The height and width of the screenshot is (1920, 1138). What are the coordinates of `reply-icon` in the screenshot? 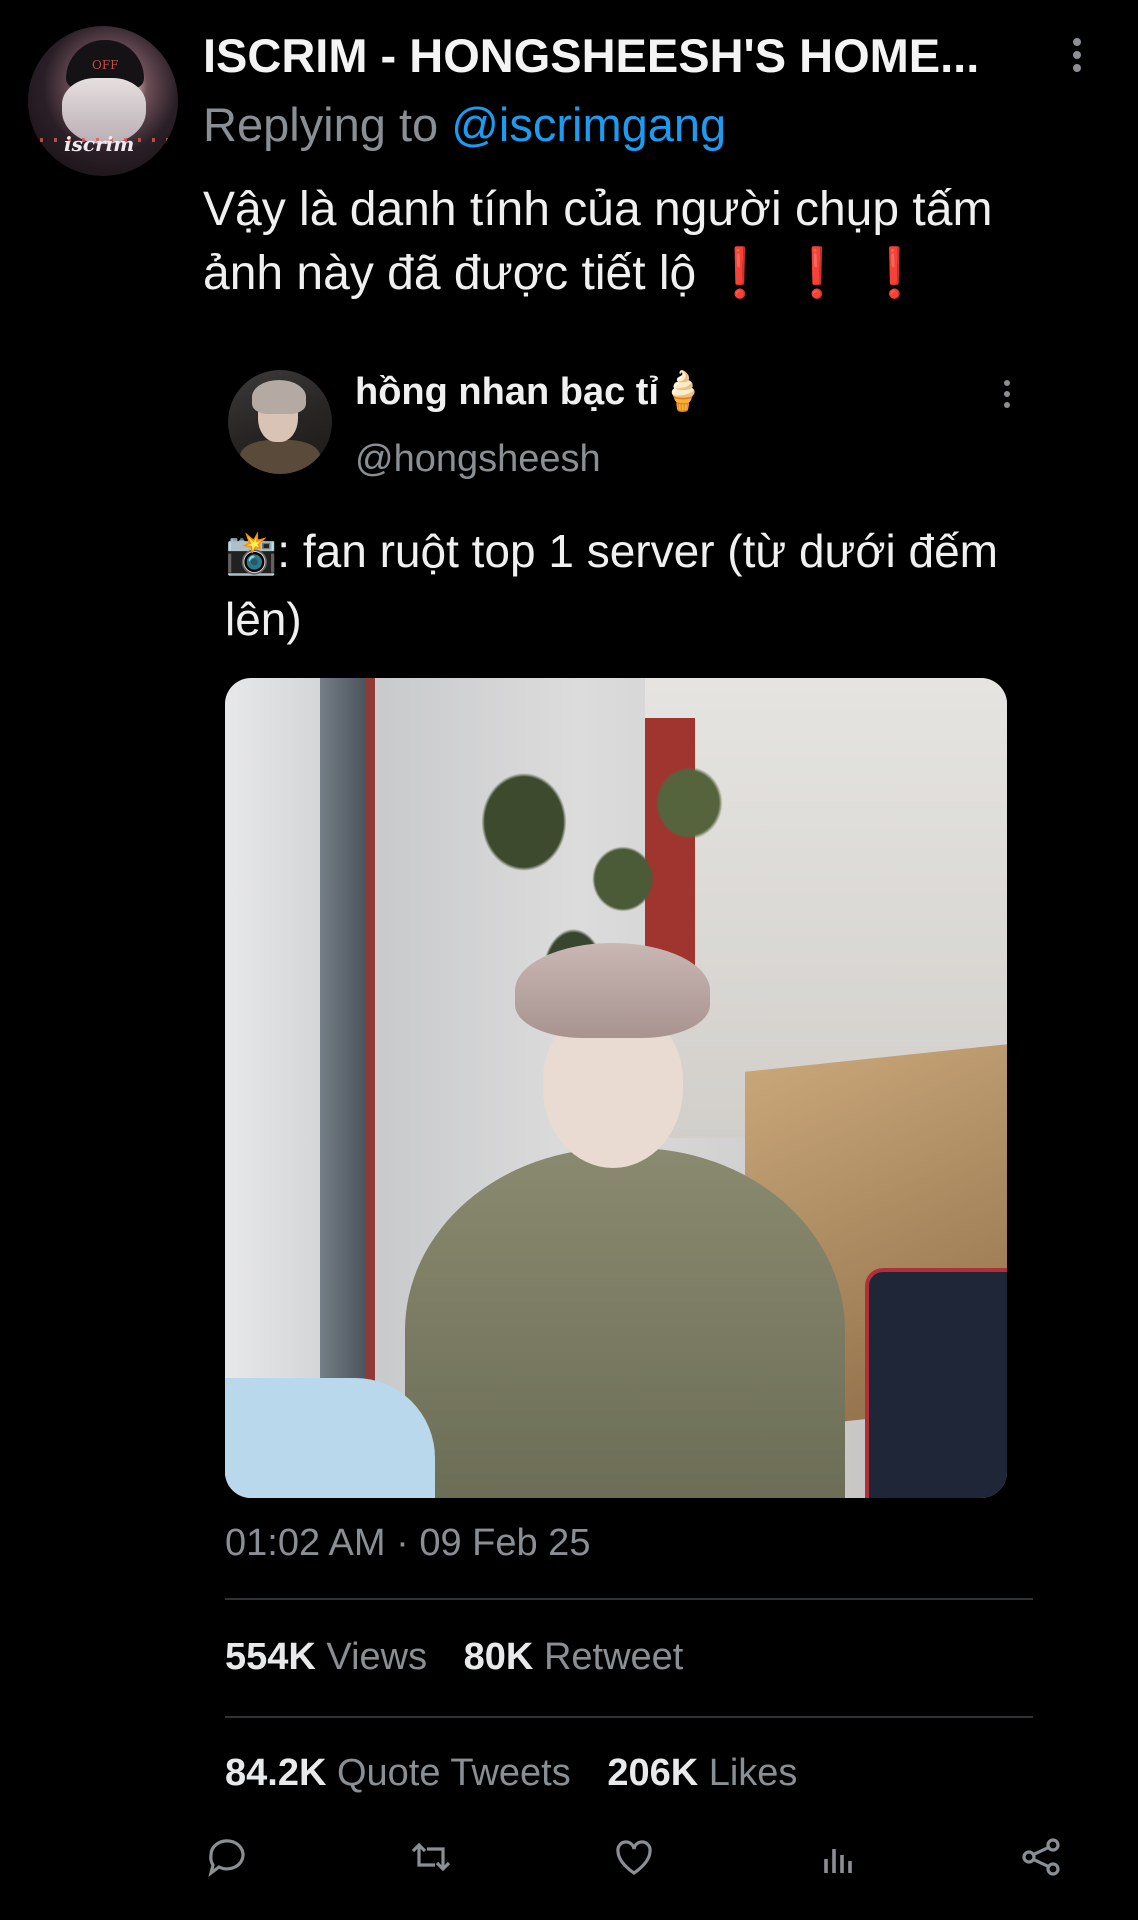 It's located at (227, 1857).